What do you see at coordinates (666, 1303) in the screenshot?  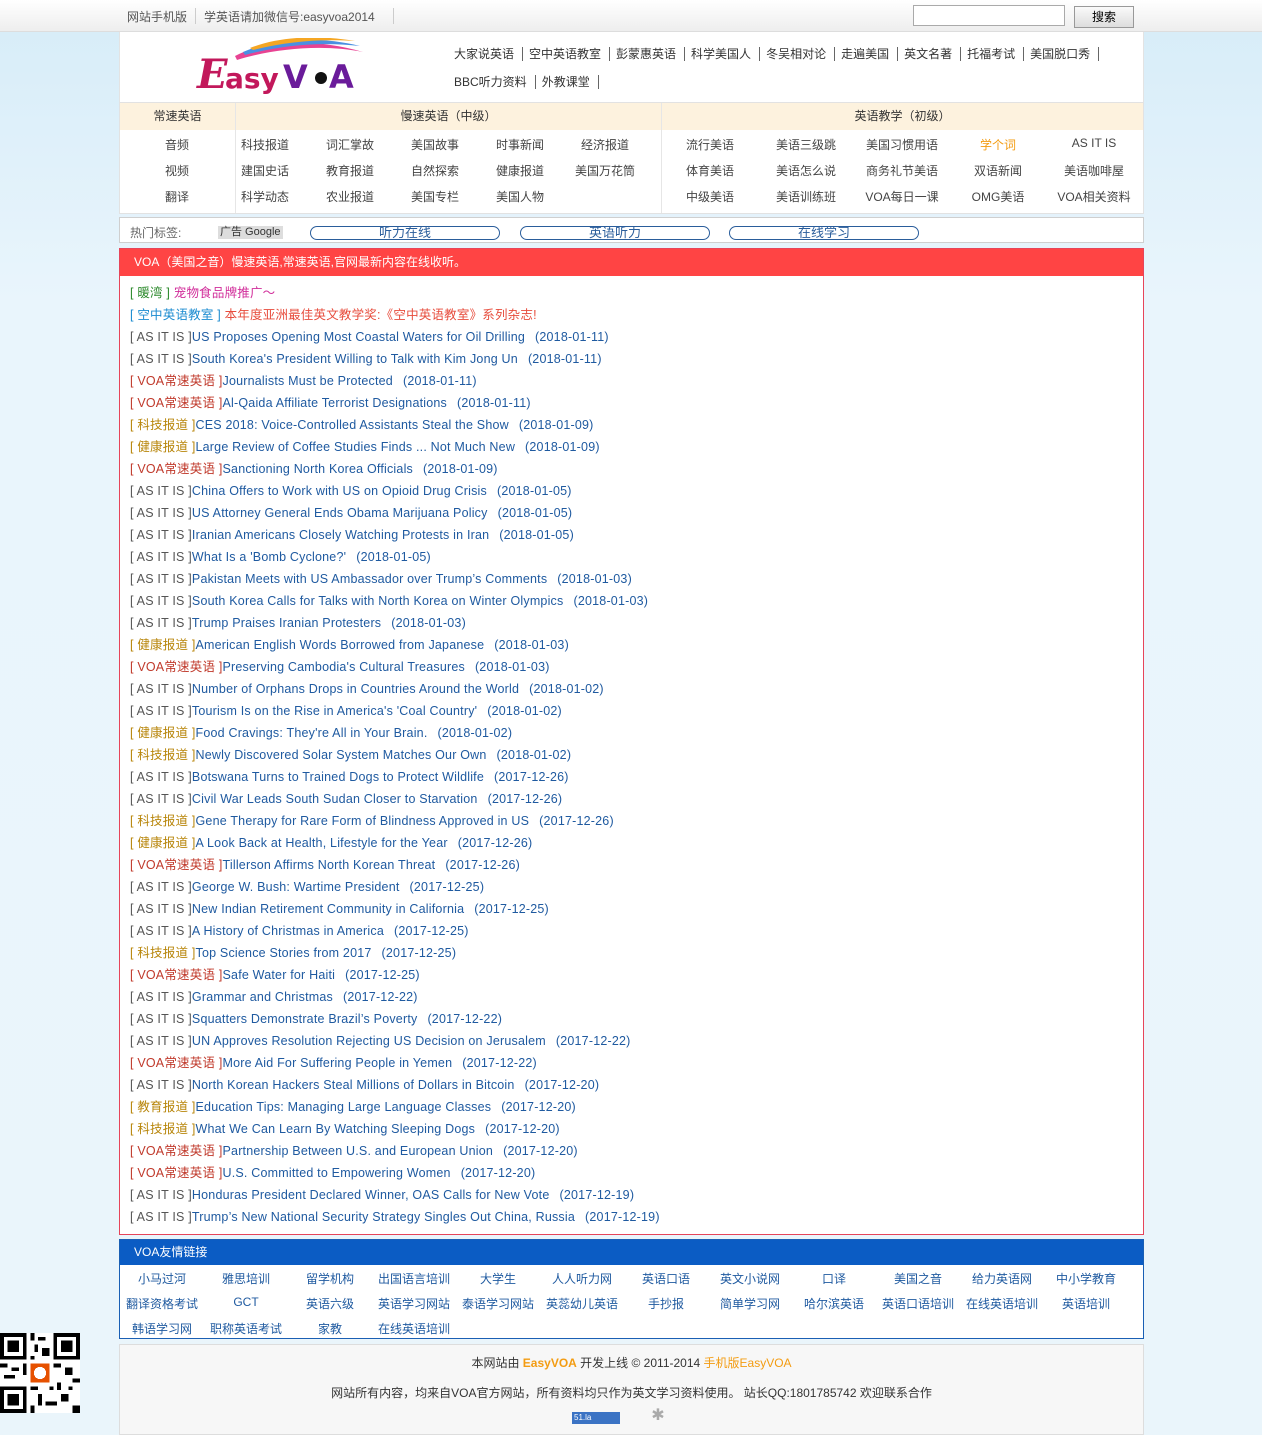 I see `friend-link: 手抄报` at bounding box center [666, 1303].